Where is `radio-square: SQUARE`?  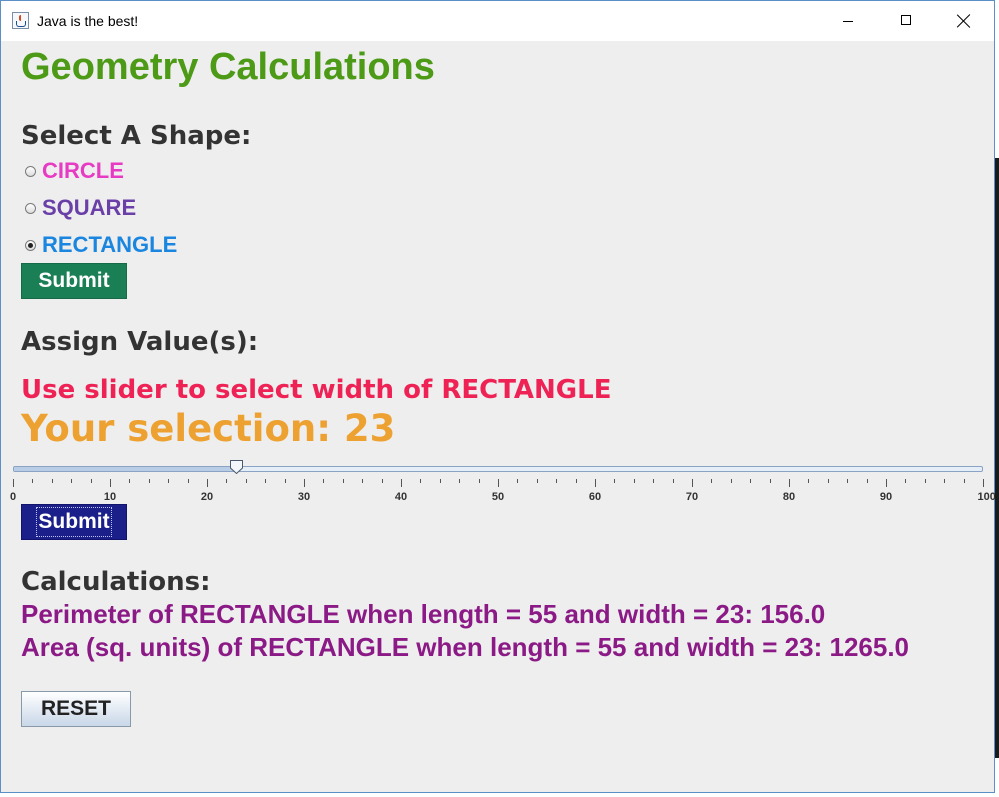
radio-square: SQUARE is located at coordinates (80, 208).